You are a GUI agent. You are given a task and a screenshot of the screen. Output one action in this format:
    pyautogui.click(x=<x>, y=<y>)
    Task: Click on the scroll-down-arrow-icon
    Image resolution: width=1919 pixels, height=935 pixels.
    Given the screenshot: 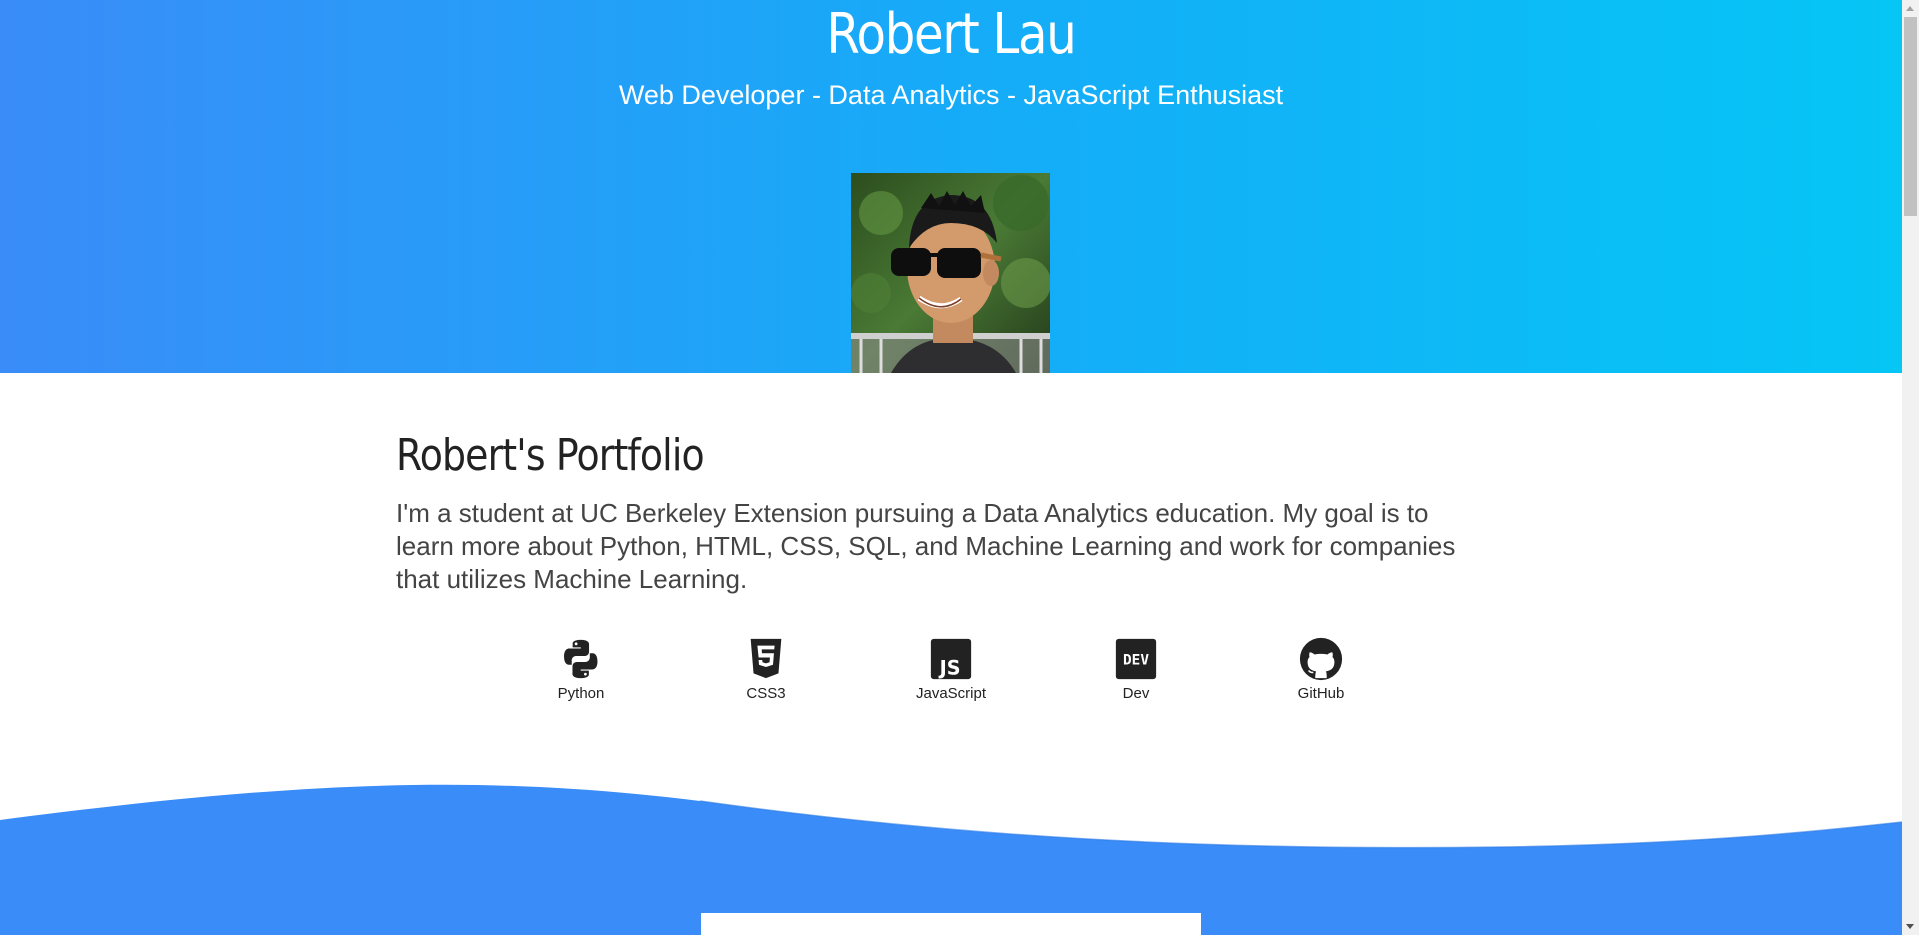 What is the action you would take?
    pyautogui.click(x=1910, y=926)
    